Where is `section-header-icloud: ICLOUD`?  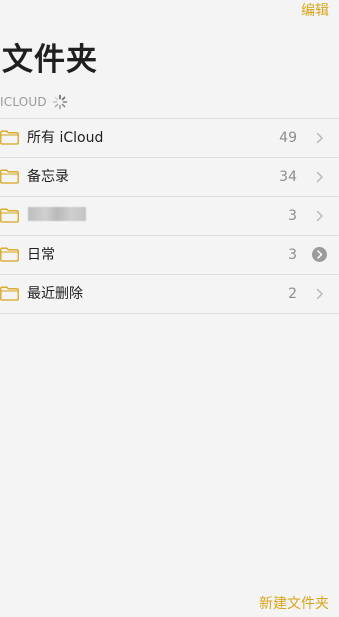 section-header-icloud: ICLOUD is located at coordinates (34, 102).